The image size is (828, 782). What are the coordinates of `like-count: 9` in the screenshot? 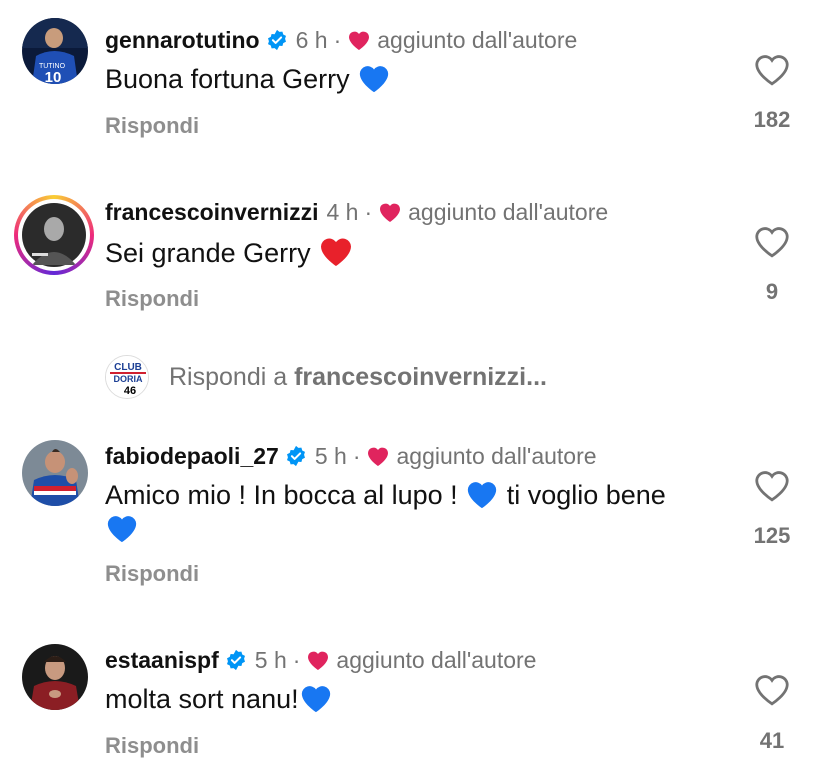 It's located at (772, 291).